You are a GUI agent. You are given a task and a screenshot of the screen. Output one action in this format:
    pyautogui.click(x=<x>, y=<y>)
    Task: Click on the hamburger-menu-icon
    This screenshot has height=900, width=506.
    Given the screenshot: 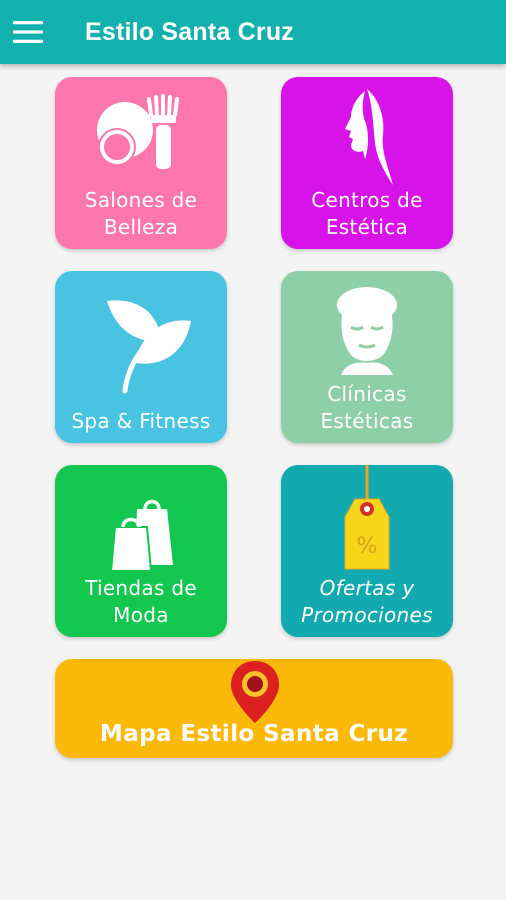 What is the action you would take?
    pyautogui.click(x=28, y=32)
    